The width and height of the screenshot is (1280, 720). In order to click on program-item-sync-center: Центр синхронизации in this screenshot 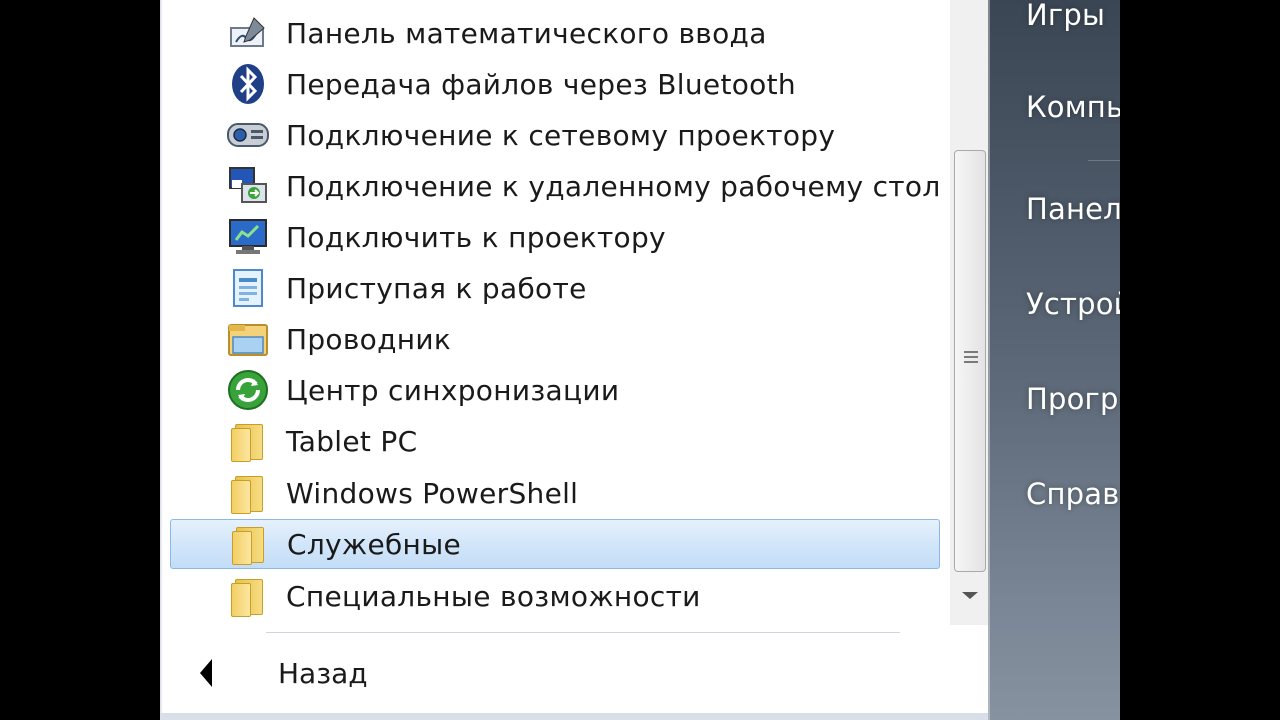, I will do `click(555, 390)`.